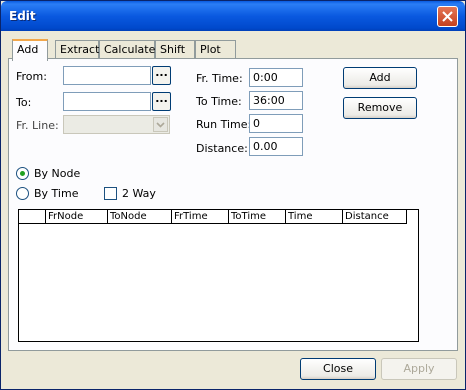  I want to click on grid-header-time: Time, so click(314, 217).